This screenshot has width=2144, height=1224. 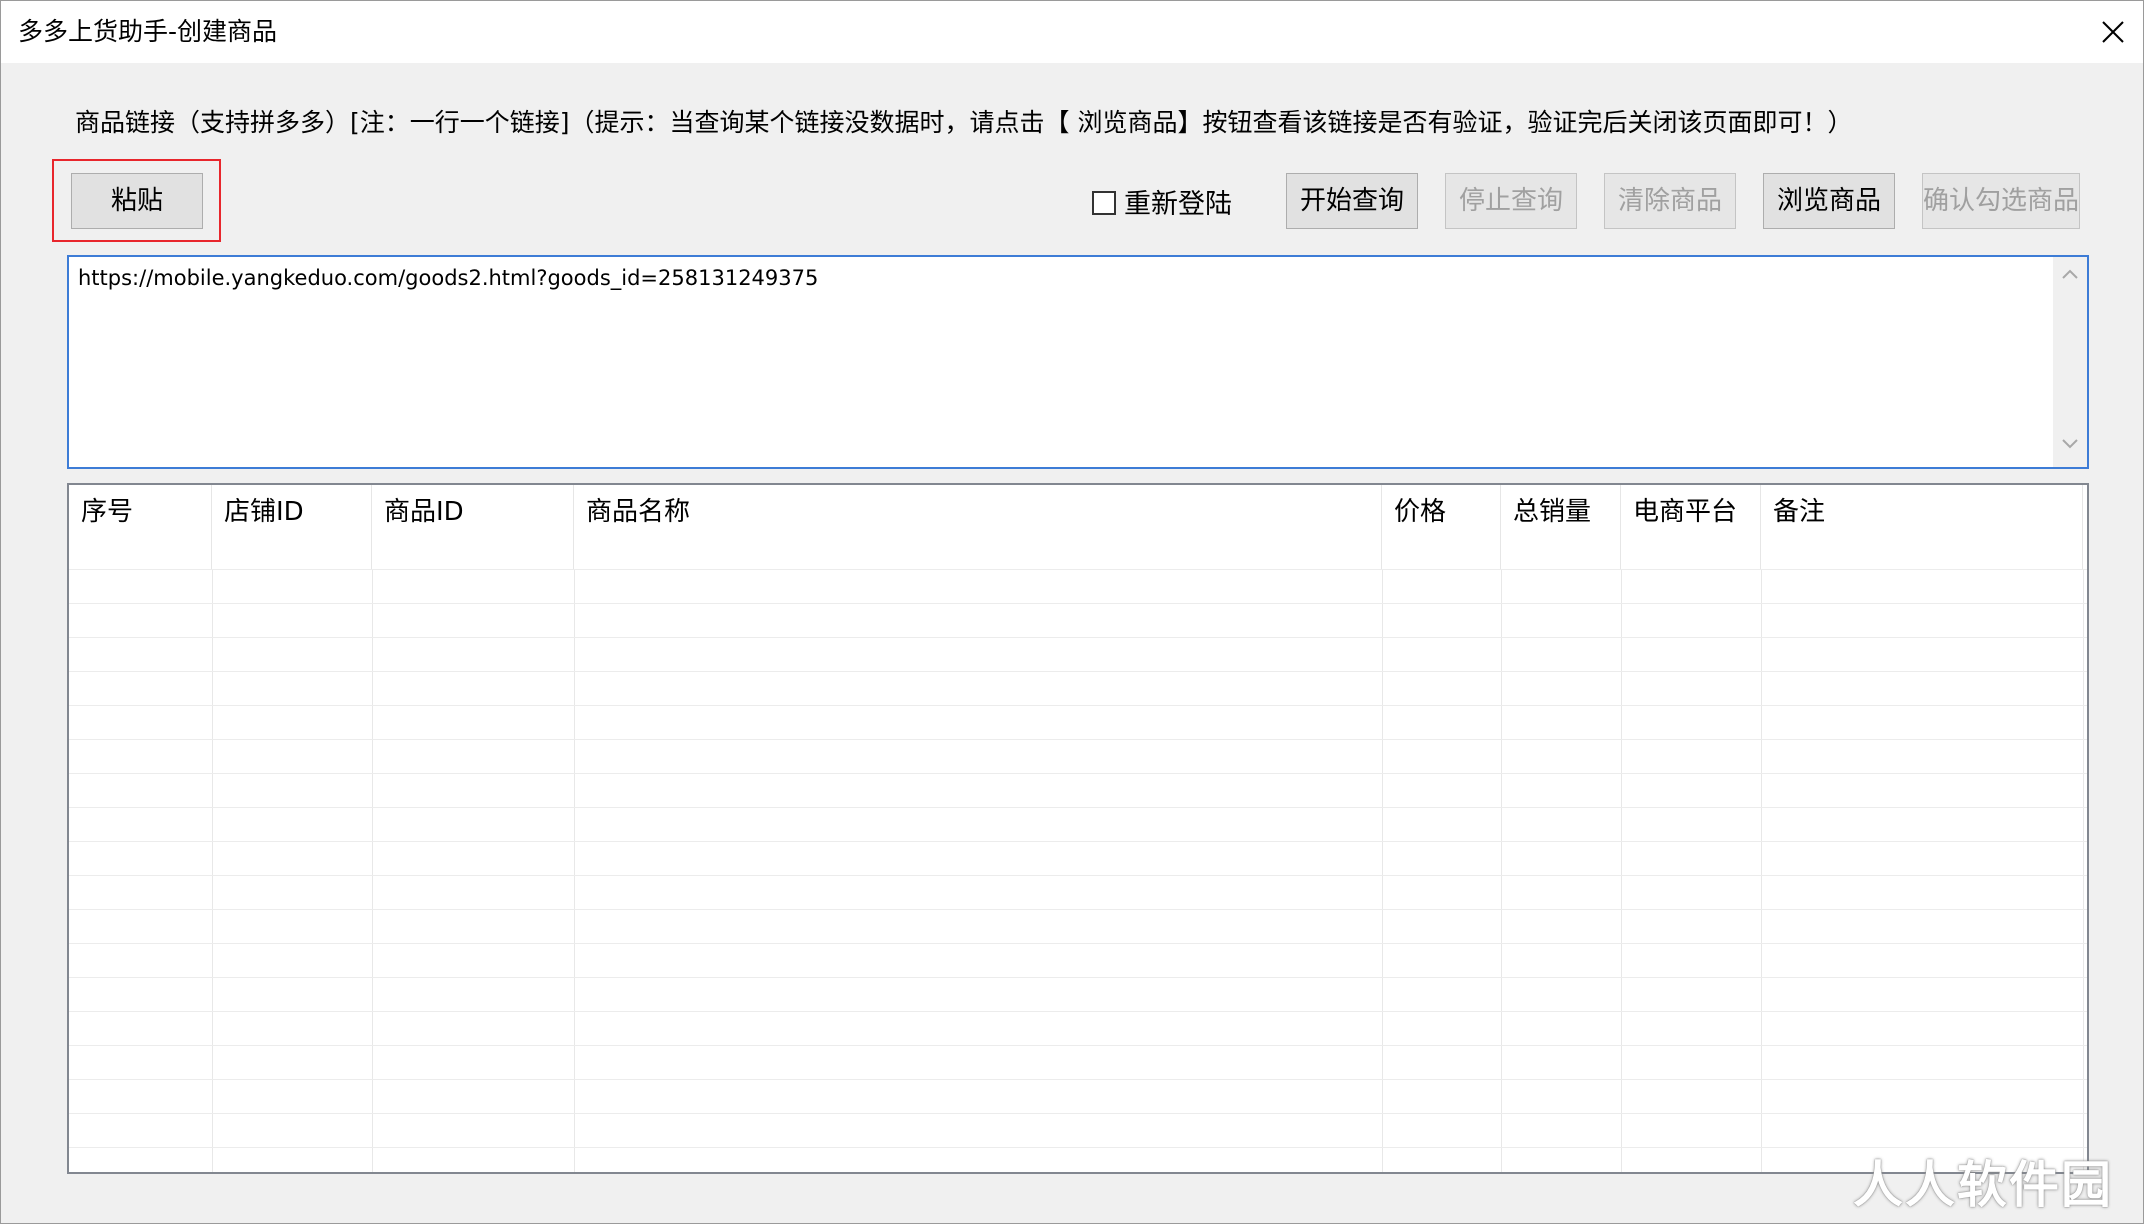 What do you see at coordinates (1511, 201) in the screenshot?
I see `stop-query-button: 停止查询` at bounding box center [1511, 201].